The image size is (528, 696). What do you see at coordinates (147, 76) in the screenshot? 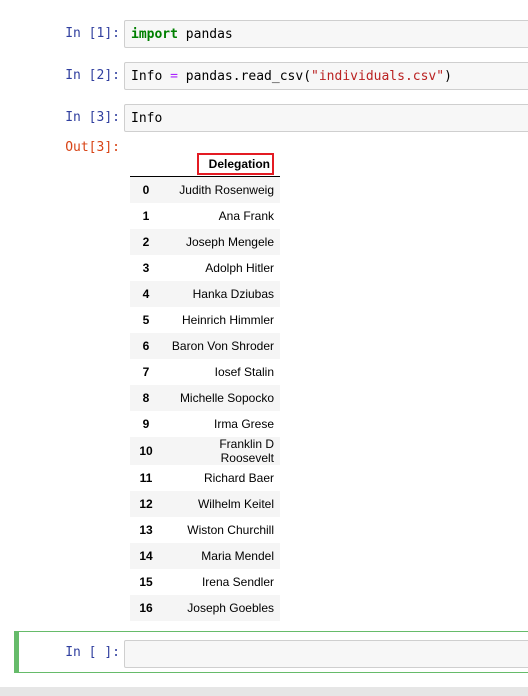
I see `code-variable: Info` at bounding box center [147, 76].